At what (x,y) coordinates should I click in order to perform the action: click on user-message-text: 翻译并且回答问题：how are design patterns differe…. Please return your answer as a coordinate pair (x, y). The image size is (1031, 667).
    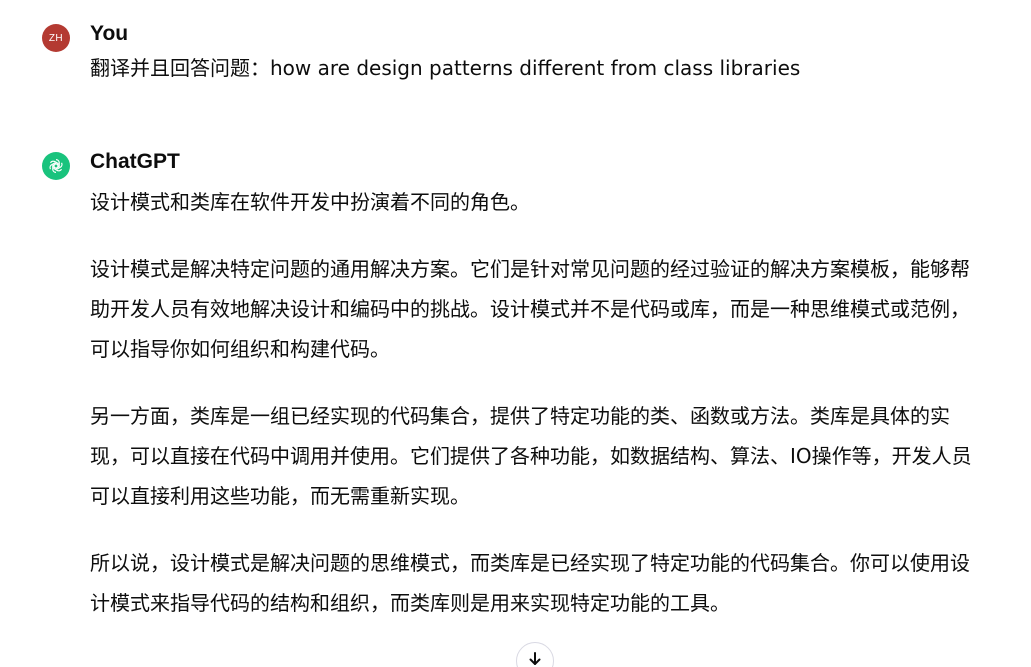
    Looking at the image, I should click on (445, 68).